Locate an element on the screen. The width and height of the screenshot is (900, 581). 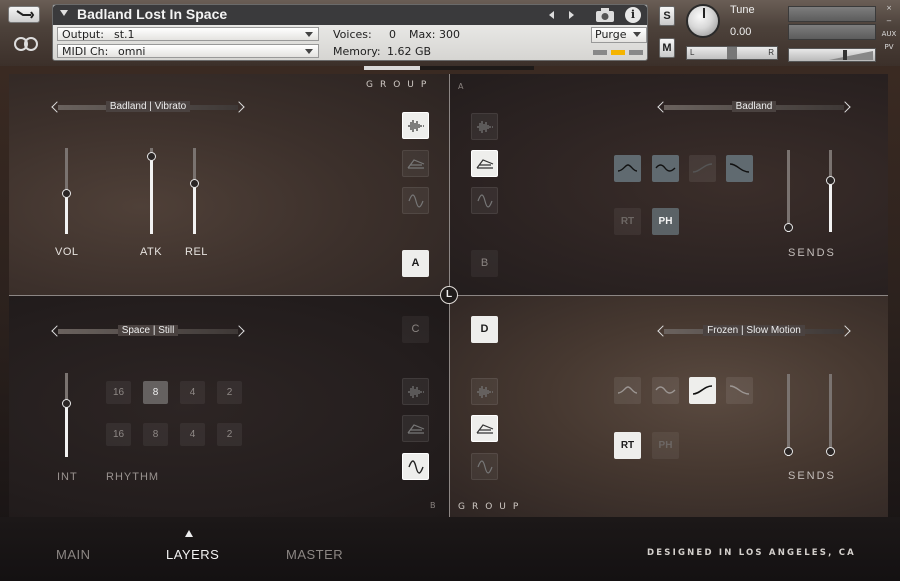
collapse-icon is located at coordinates (64, 13).